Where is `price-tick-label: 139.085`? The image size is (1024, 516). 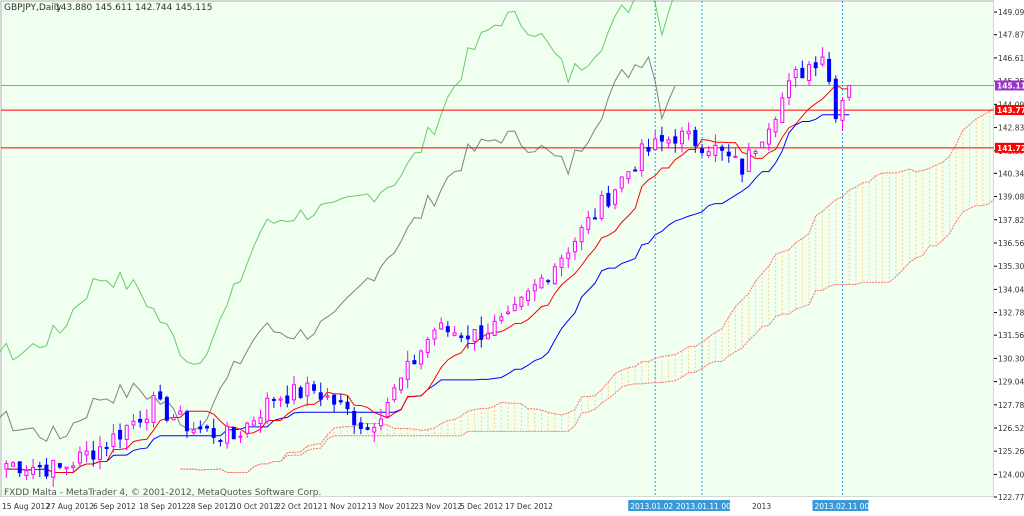 price-tick-label: 139.085 is located at coordinates (1011, 197).